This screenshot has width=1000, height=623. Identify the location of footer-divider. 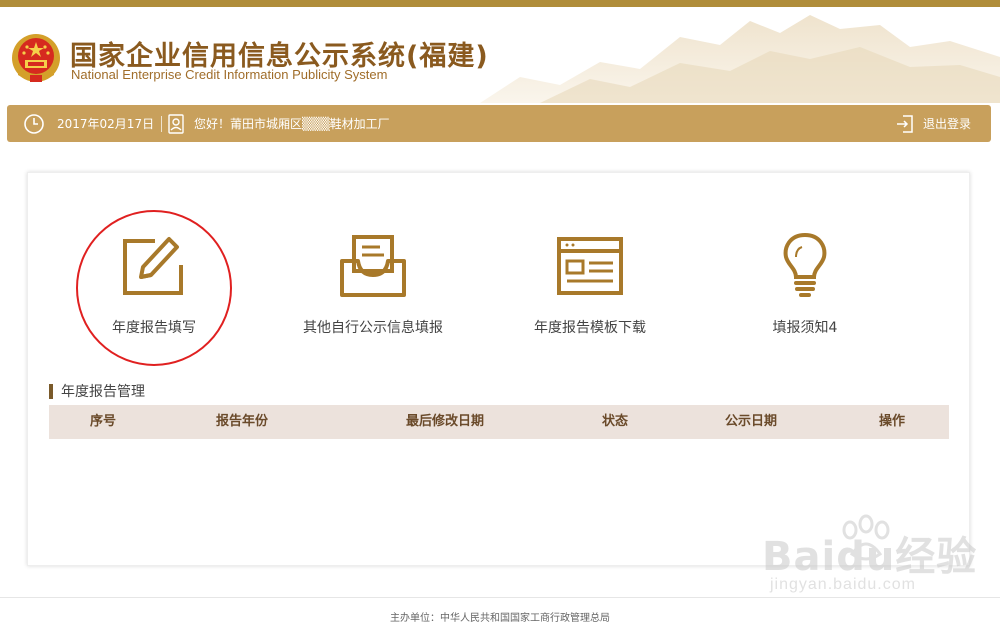
(500, 597).